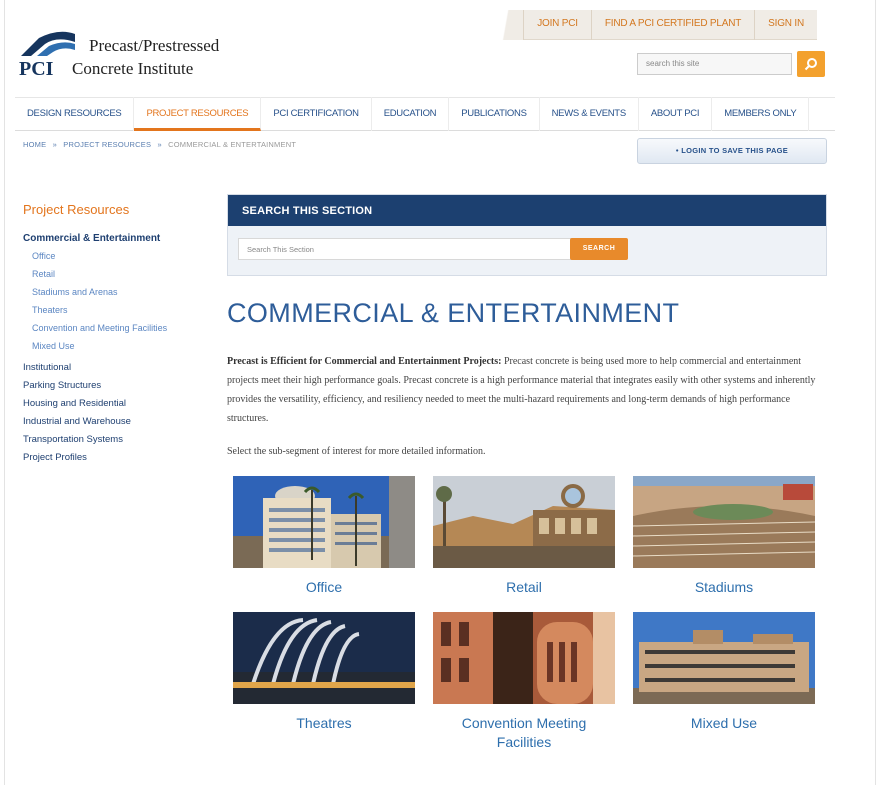 The width and height of the screenshot is (880, 785). I want to click on tile-label-theatres: Theatres, so click(324, 723).